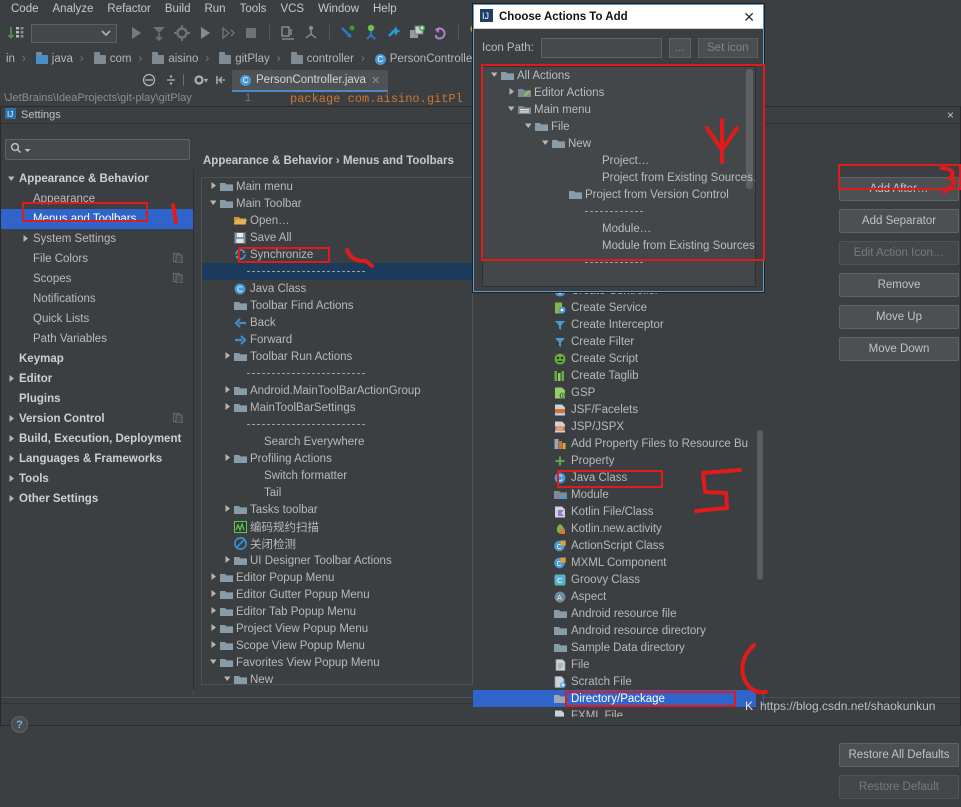 The image size is (961, 807). What do you see at coordinates (337, 677) in the screenshot?
I see `tree-row: New` at bounding box center [337, 677].